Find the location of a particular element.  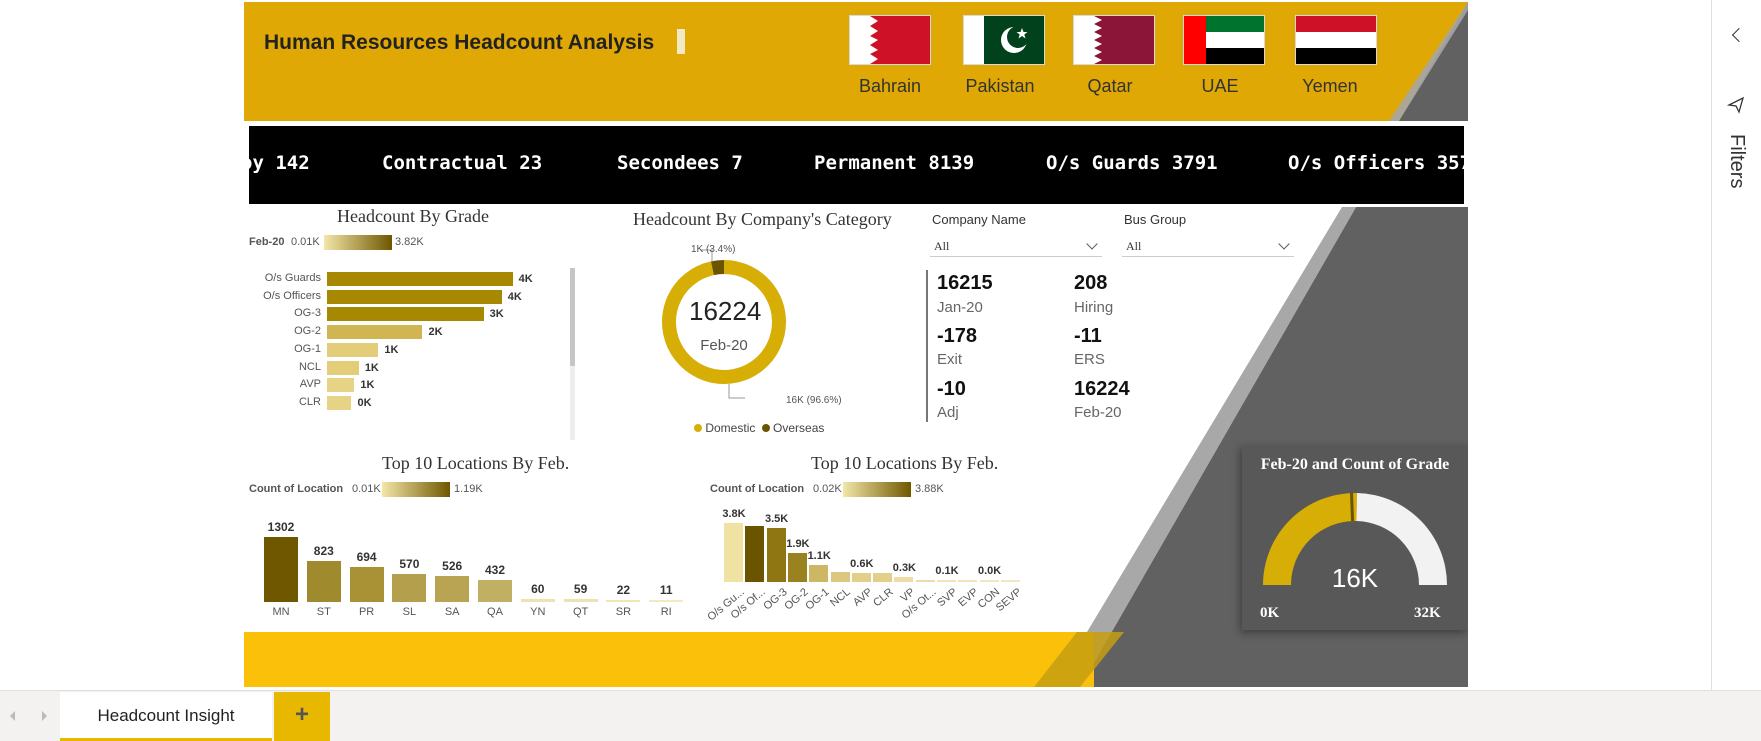

gauge-max-label: 32K is located at coordinates (1427, 613).